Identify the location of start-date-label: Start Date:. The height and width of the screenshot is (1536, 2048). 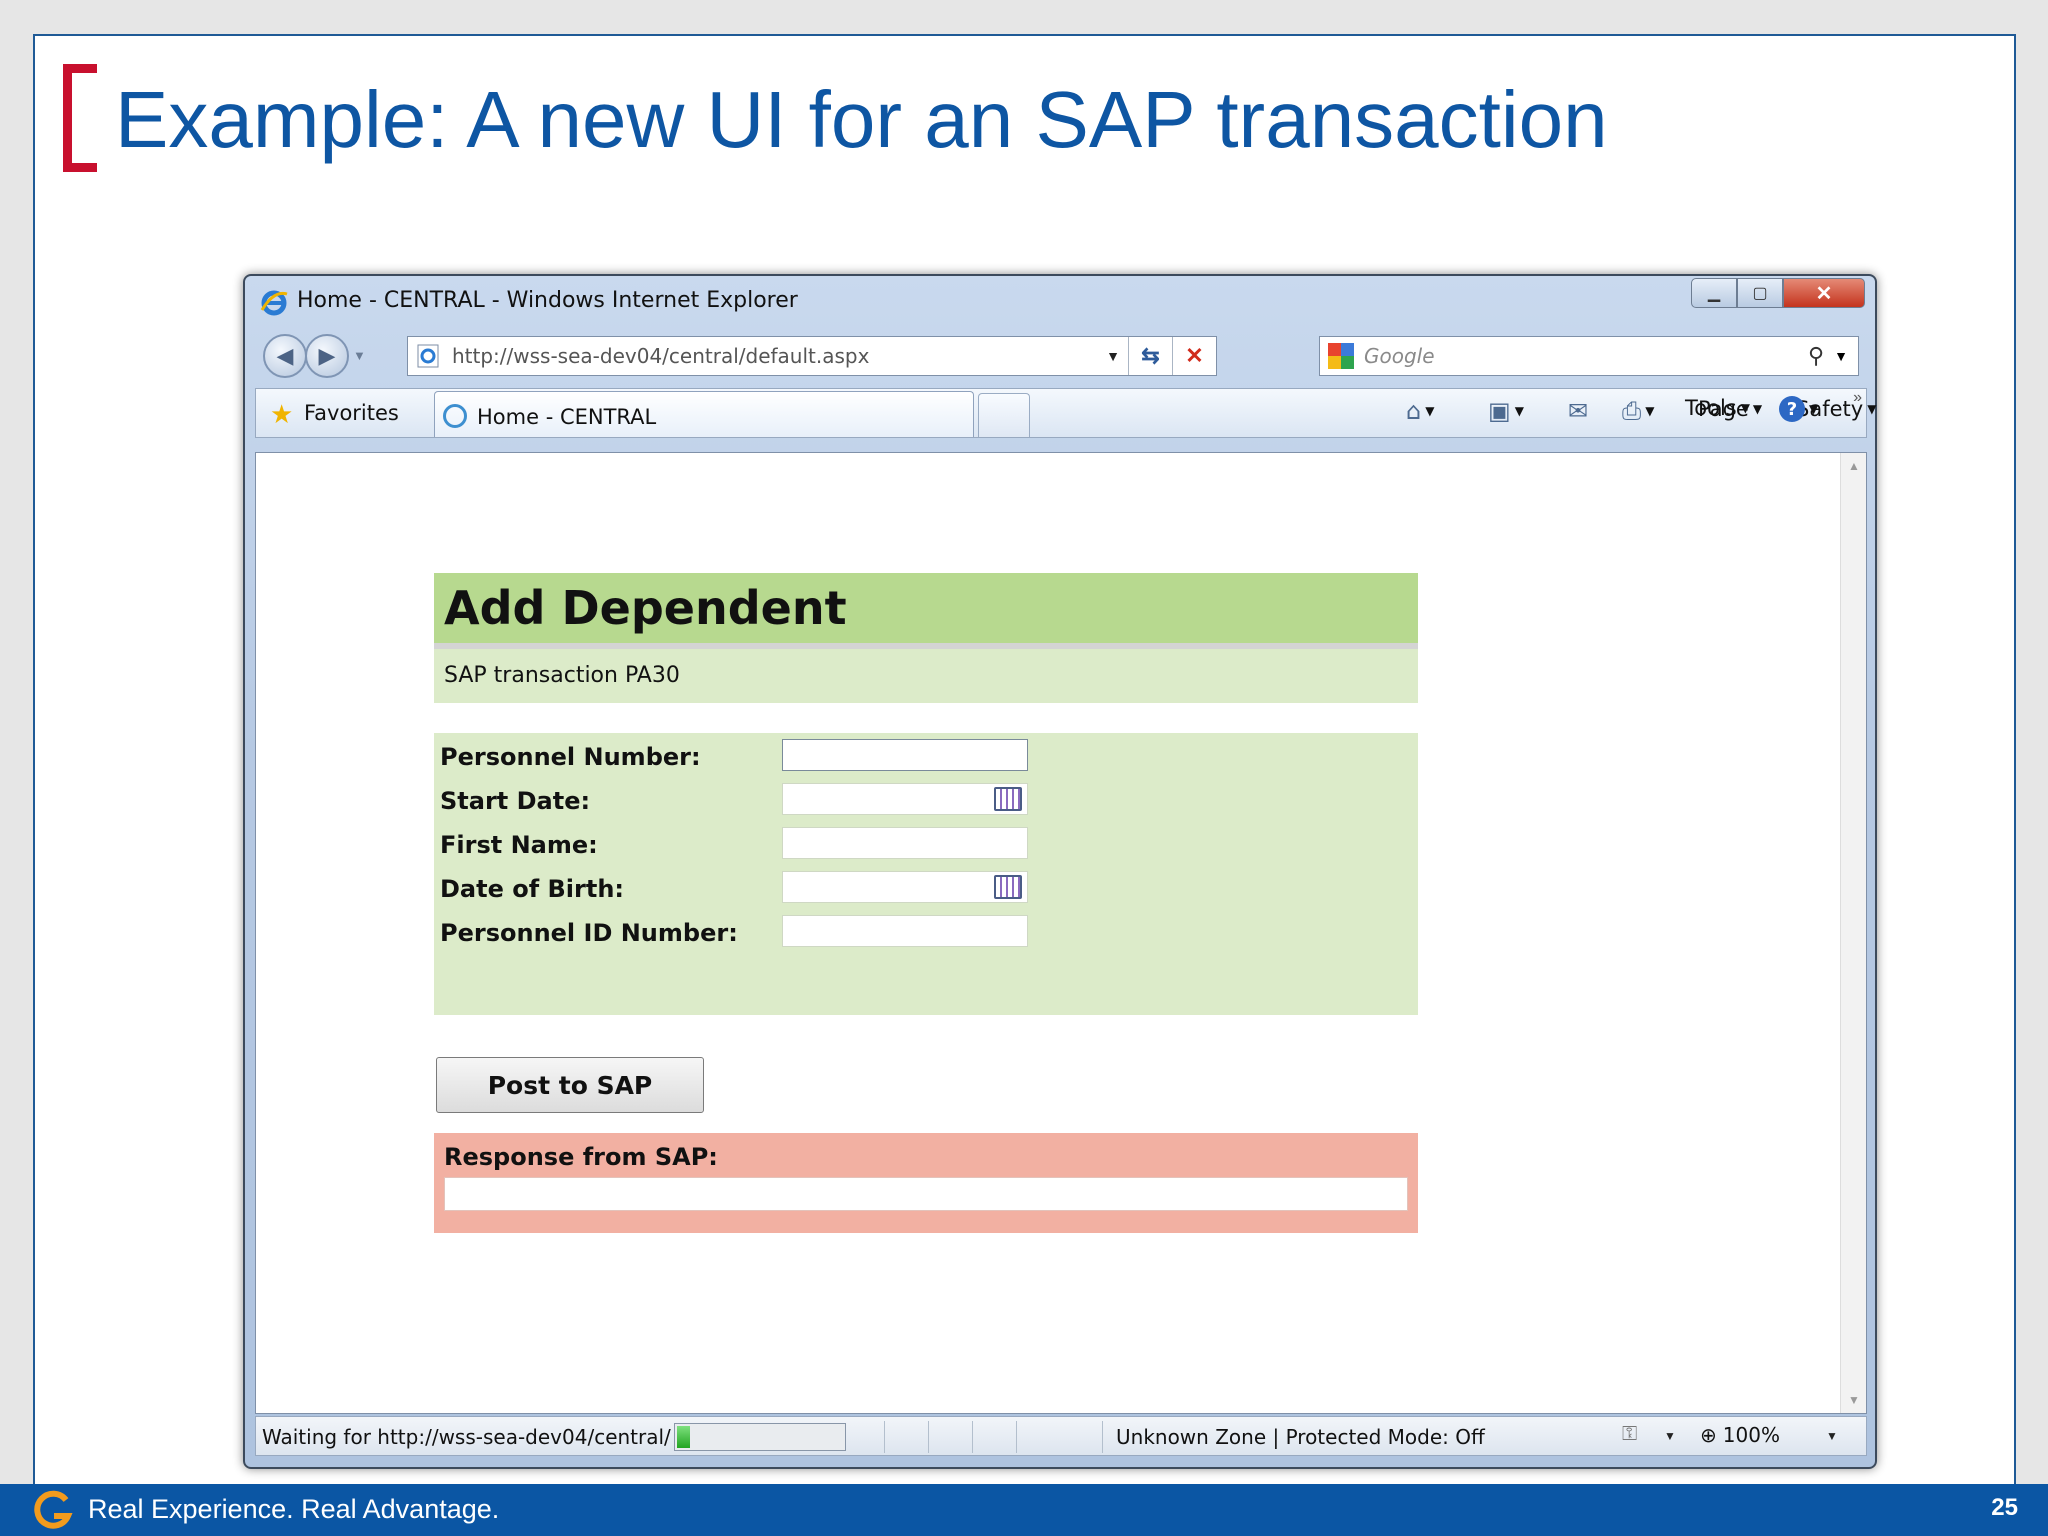
(515, 801).